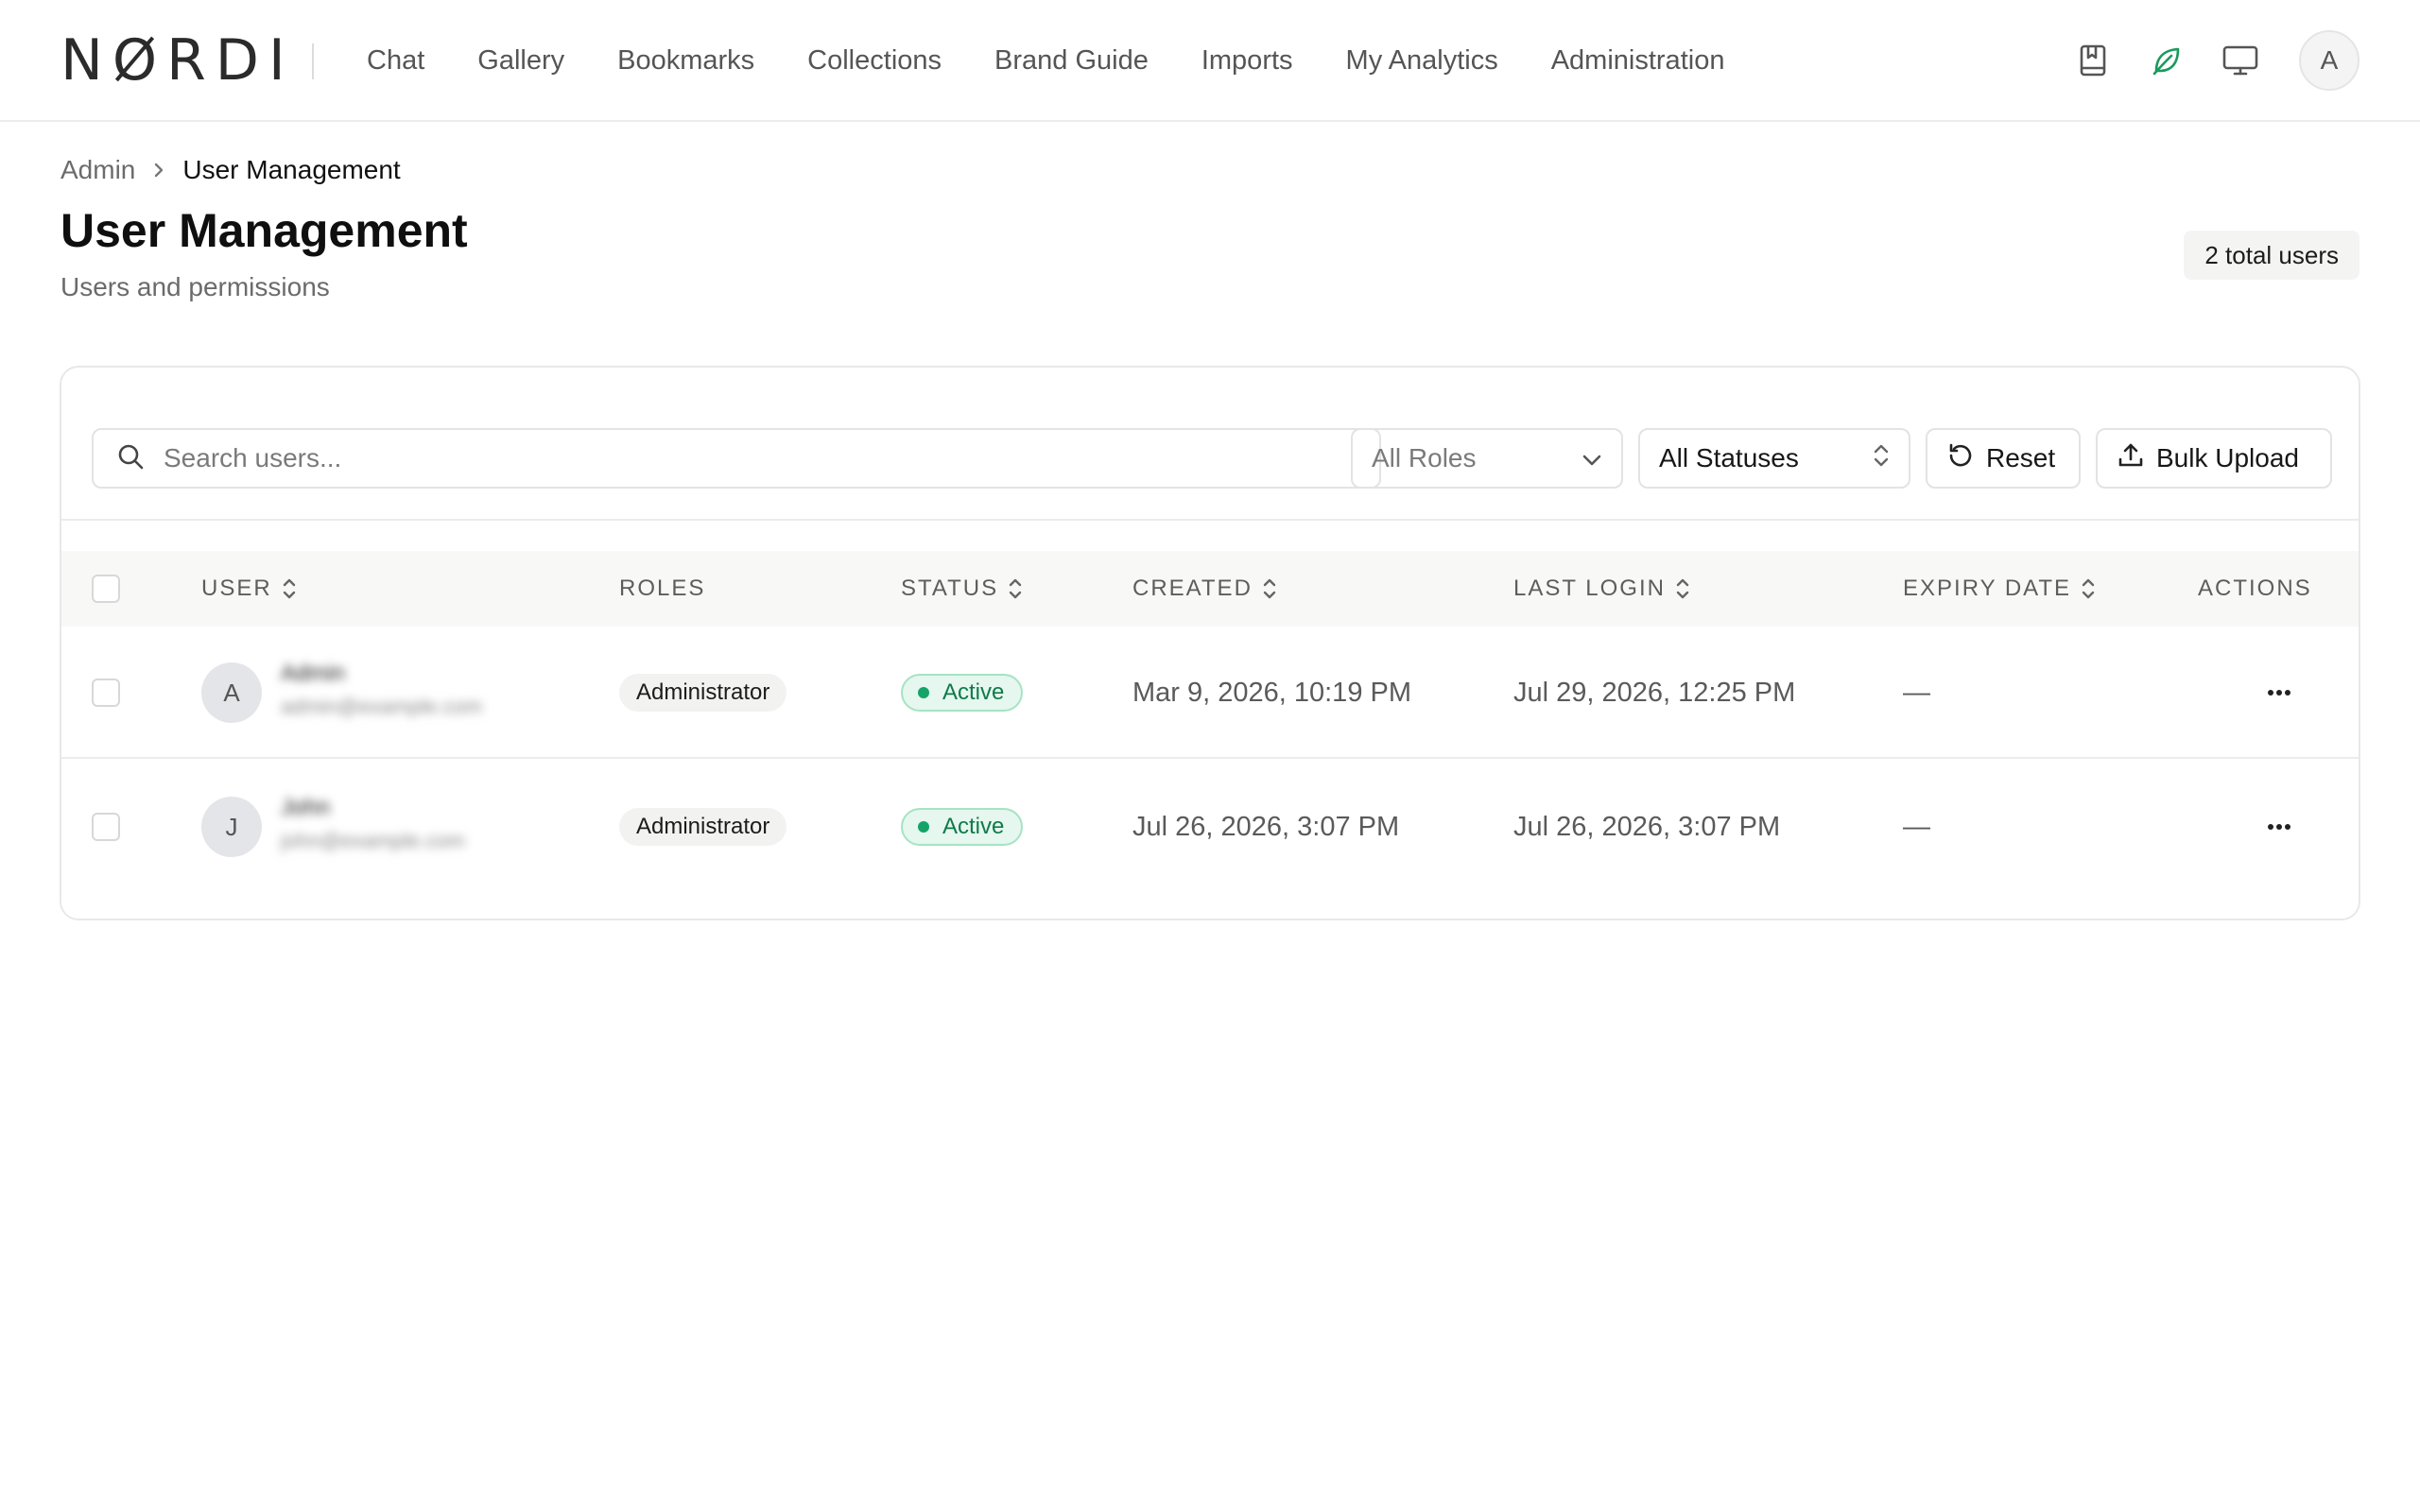  Describe the element at coordinates (1881, 458) in the screenshot. I see `chevron-up-down-icon` at that location.